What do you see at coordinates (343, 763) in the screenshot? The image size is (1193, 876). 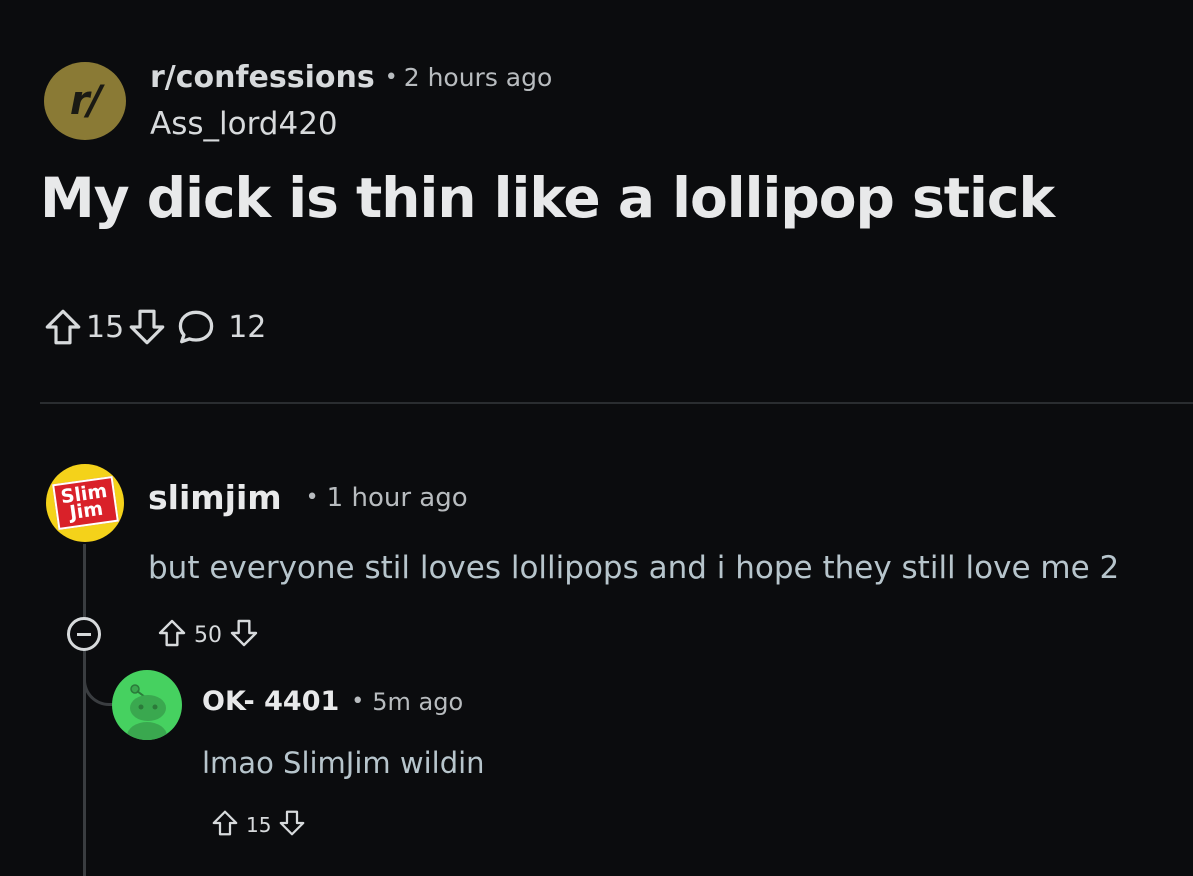 I see `reply-body: lmao SlimJim wildin` at bounding box center [343, 763].